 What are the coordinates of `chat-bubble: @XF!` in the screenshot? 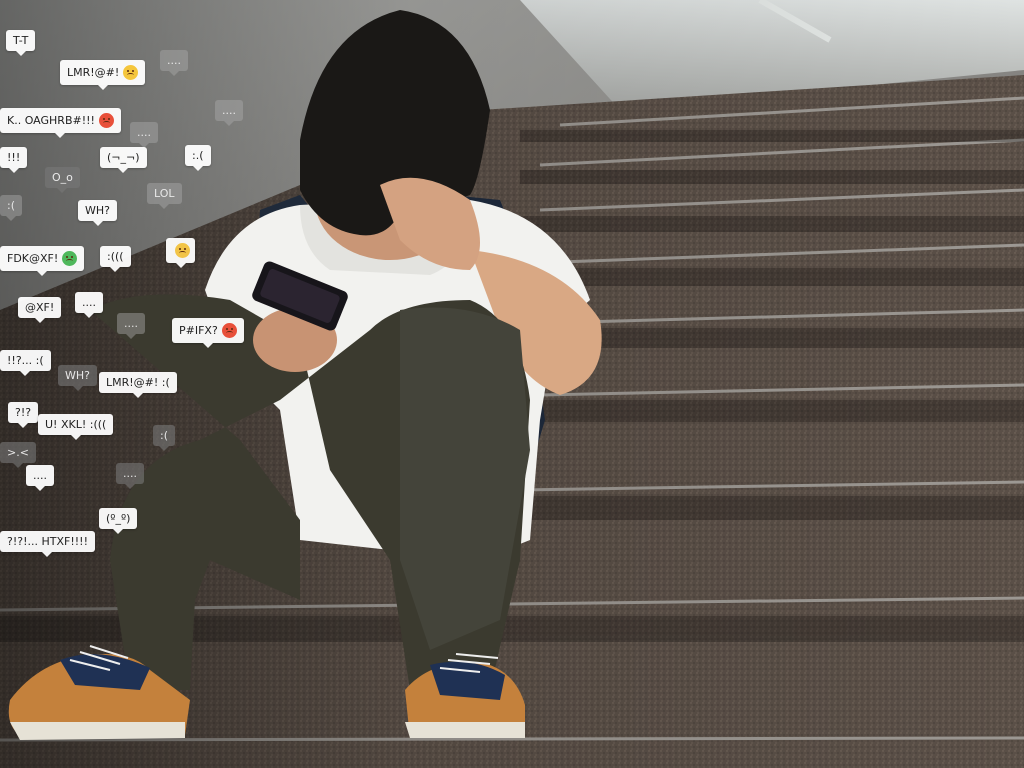 It's located at (40, 310).